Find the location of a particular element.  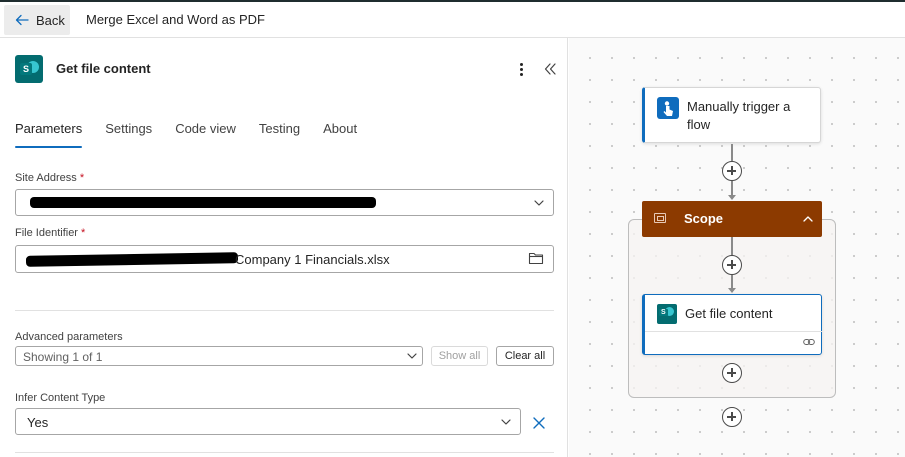

tab-parameters: Parameters is located at coordinates (49, 134).